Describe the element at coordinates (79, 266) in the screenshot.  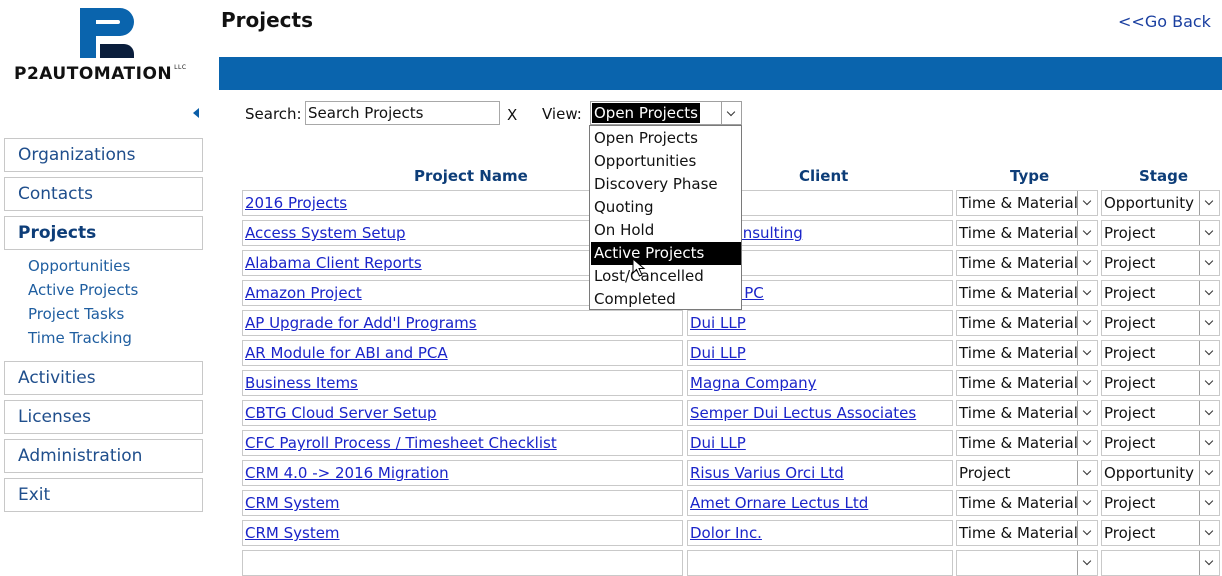
I see `sidebar-subitem-opportunities: Opportunities` at that location.